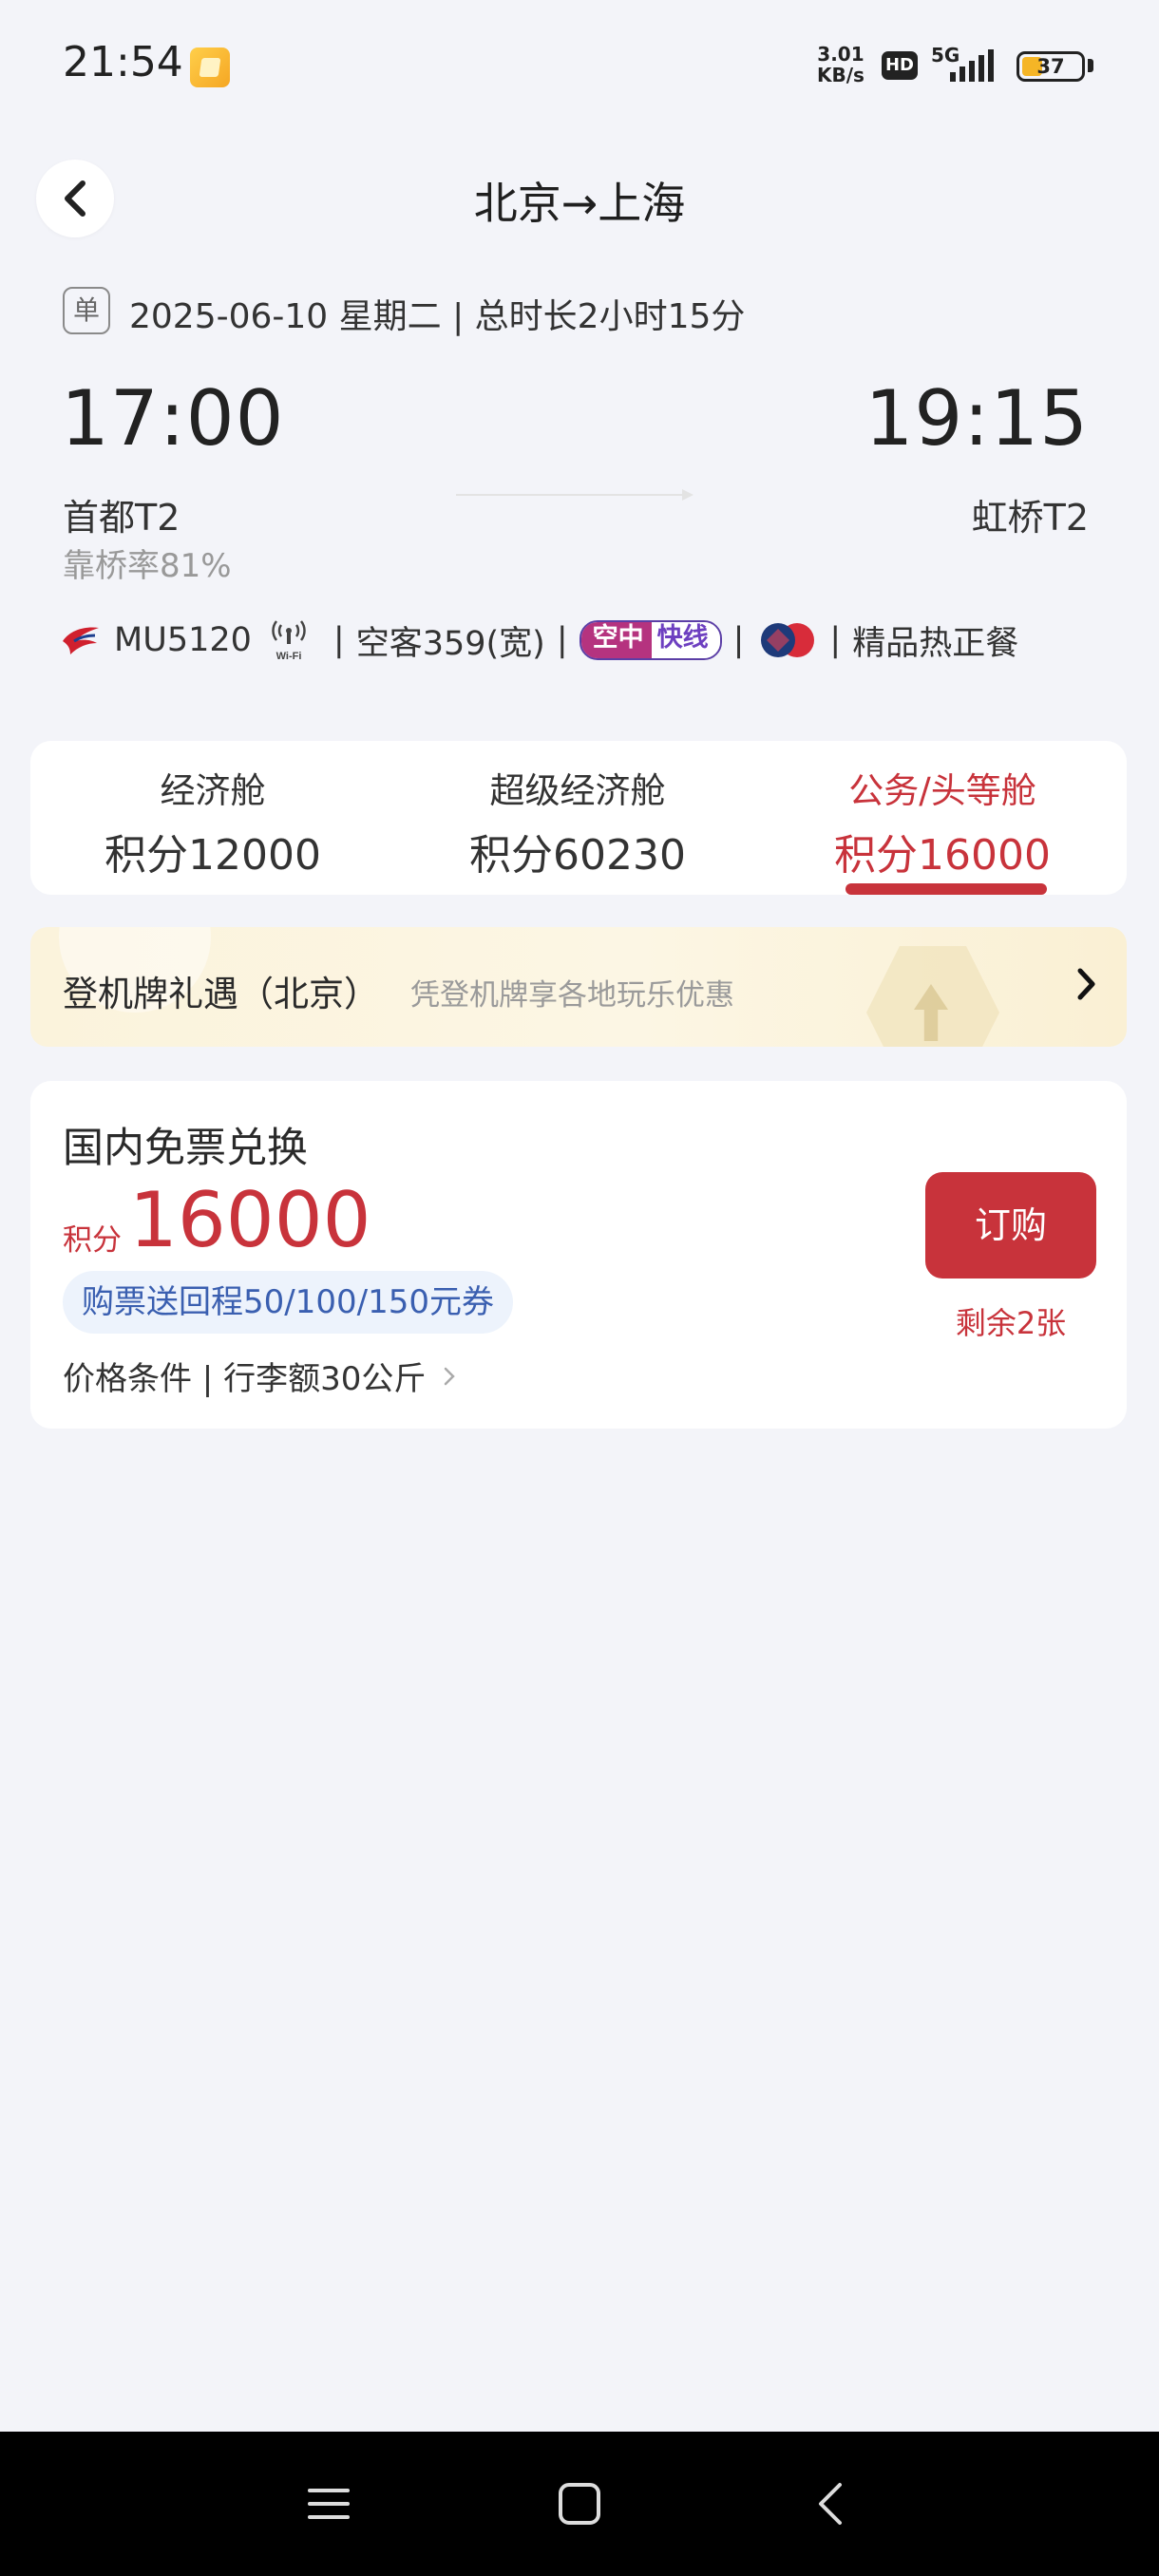 This screenshot has height=2576, width=1159. I want to click on signal-icon, so click(972, 65).